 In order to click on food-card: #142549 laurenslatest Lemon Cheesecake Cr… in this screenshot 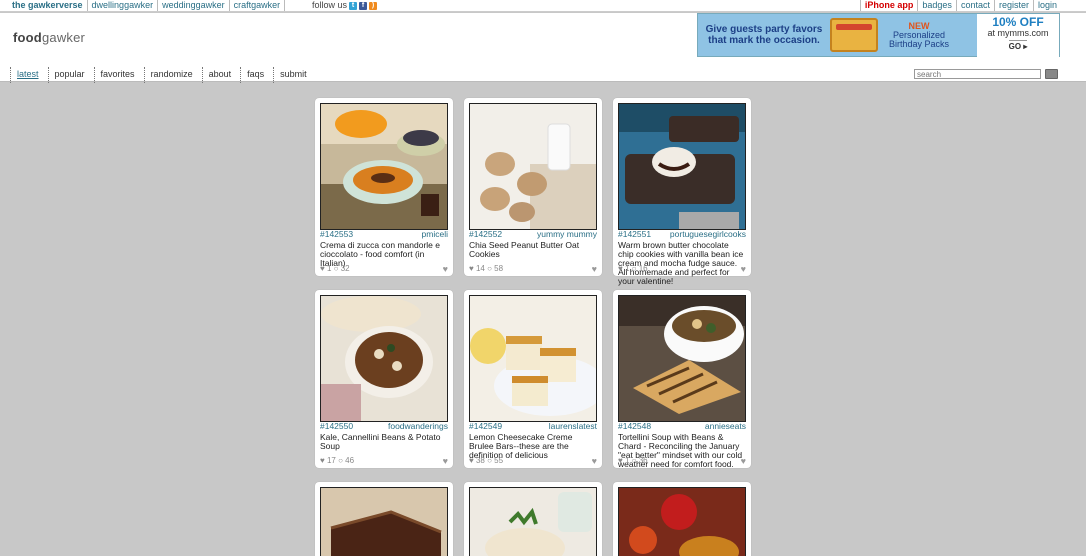, I will do `click(533, 379)`.